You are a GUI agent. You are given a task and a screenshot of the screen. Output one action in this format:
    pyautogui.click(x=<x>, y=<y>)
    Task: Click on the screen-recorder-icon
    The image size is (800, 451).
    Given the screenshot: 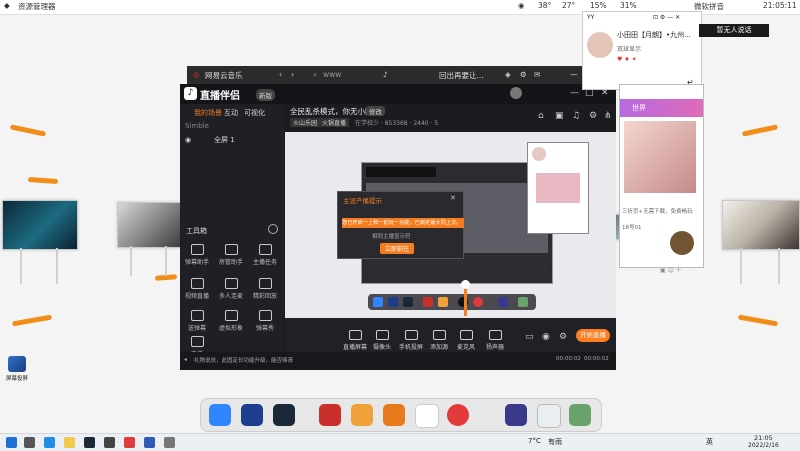 What is the action you would take?
    pyautogui.click(x=516, y=415)
    